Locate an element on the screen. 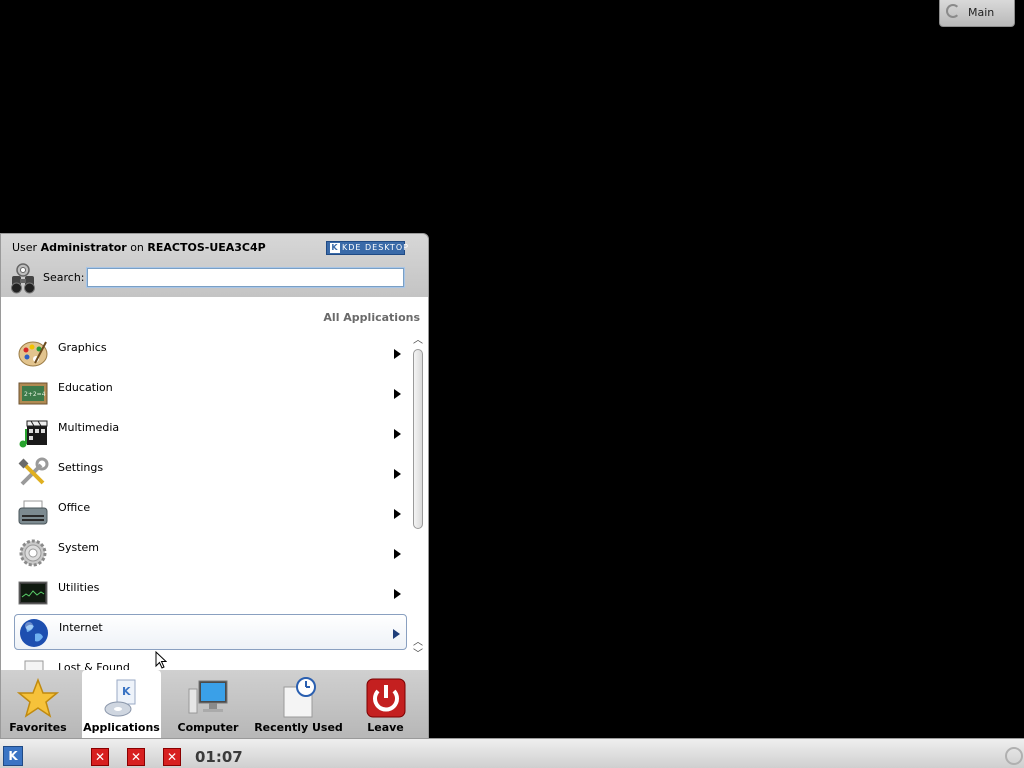 This screenshot has height=768, width=1024. pager-label: Main is located at coordinates (981, 12).